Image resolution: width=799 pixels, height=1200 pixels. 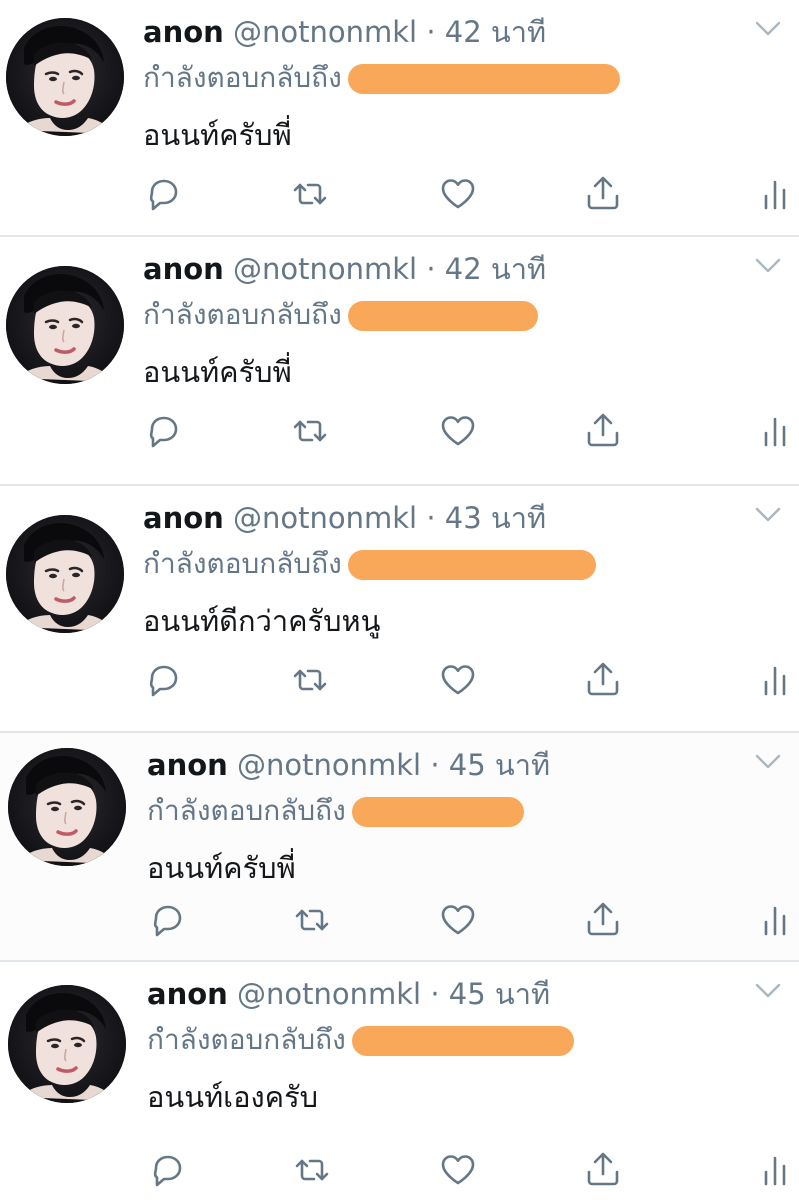 I want to click on tweet-header: anon @notnonmkl · 43 นาที, so click(x=344, y=518).